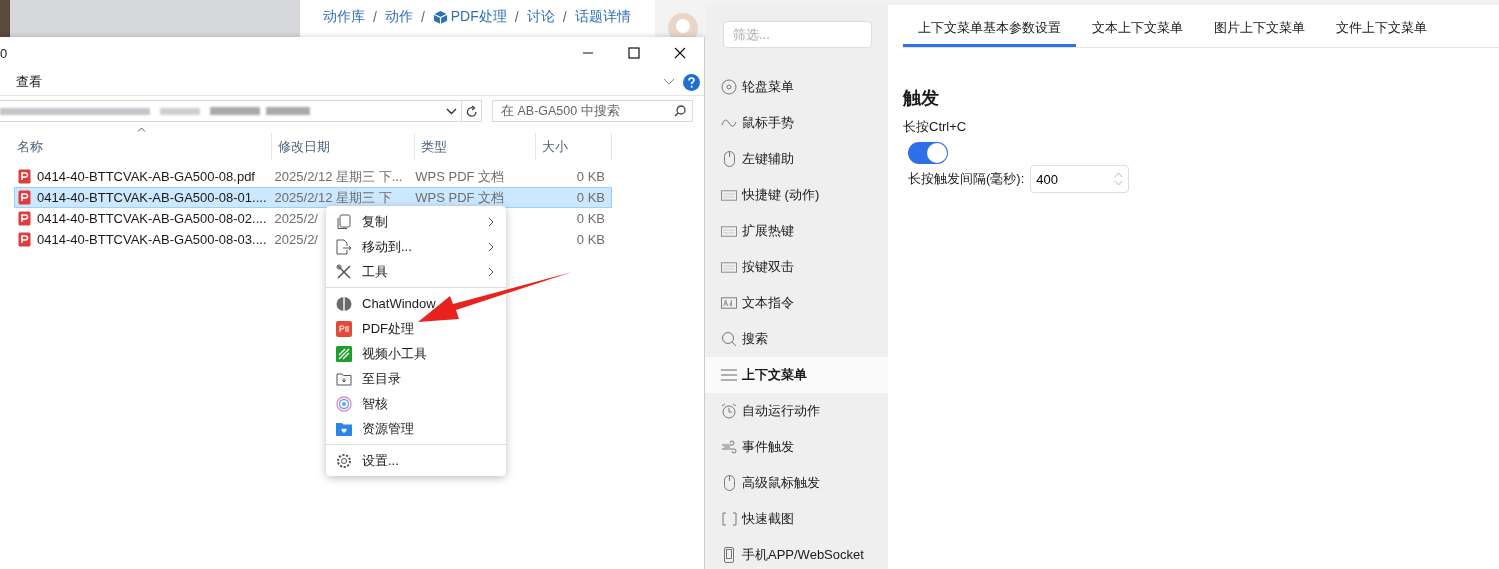 This screenshot has width=1499, height=569. Describe the element at coordinates (729, 411) in the screenshot. I see `alarm-clock-icon` at that location.